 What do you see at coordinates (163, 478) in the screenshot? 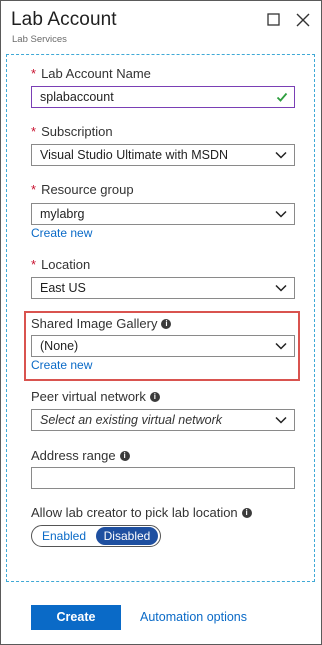
I see `address-range-input` at bounding box center [163, 478].